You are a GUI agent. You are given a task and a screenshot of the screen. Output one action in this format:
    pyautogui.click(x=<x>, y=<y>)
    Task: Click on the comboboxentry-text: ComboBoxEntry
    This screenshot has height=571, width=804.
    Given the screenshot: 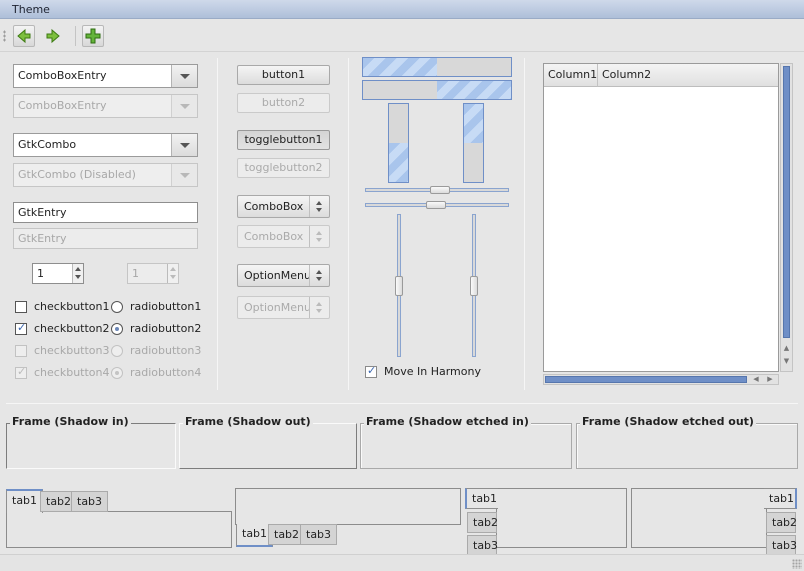 What is the action you would take?
    pyautogui.click(x=62, y=76)
    